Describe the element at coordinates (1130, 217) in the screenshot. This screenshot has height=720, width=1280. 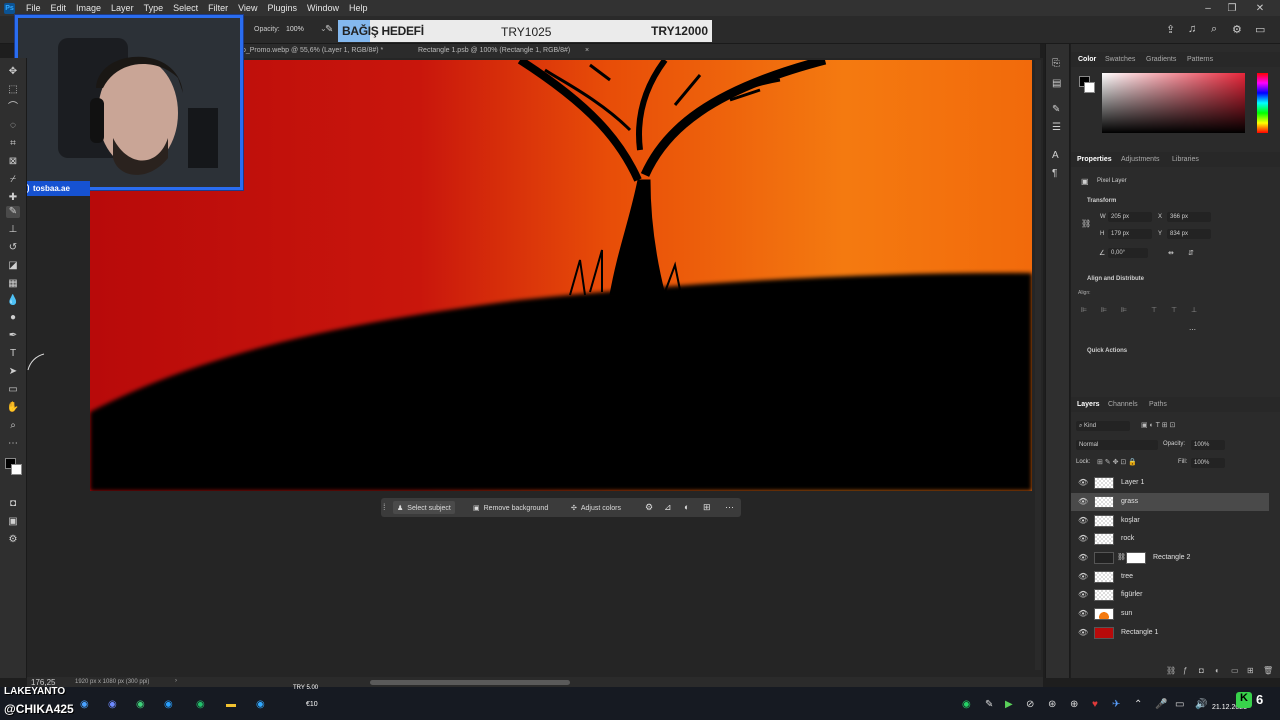
I see `width-field: 205 px` at that location.